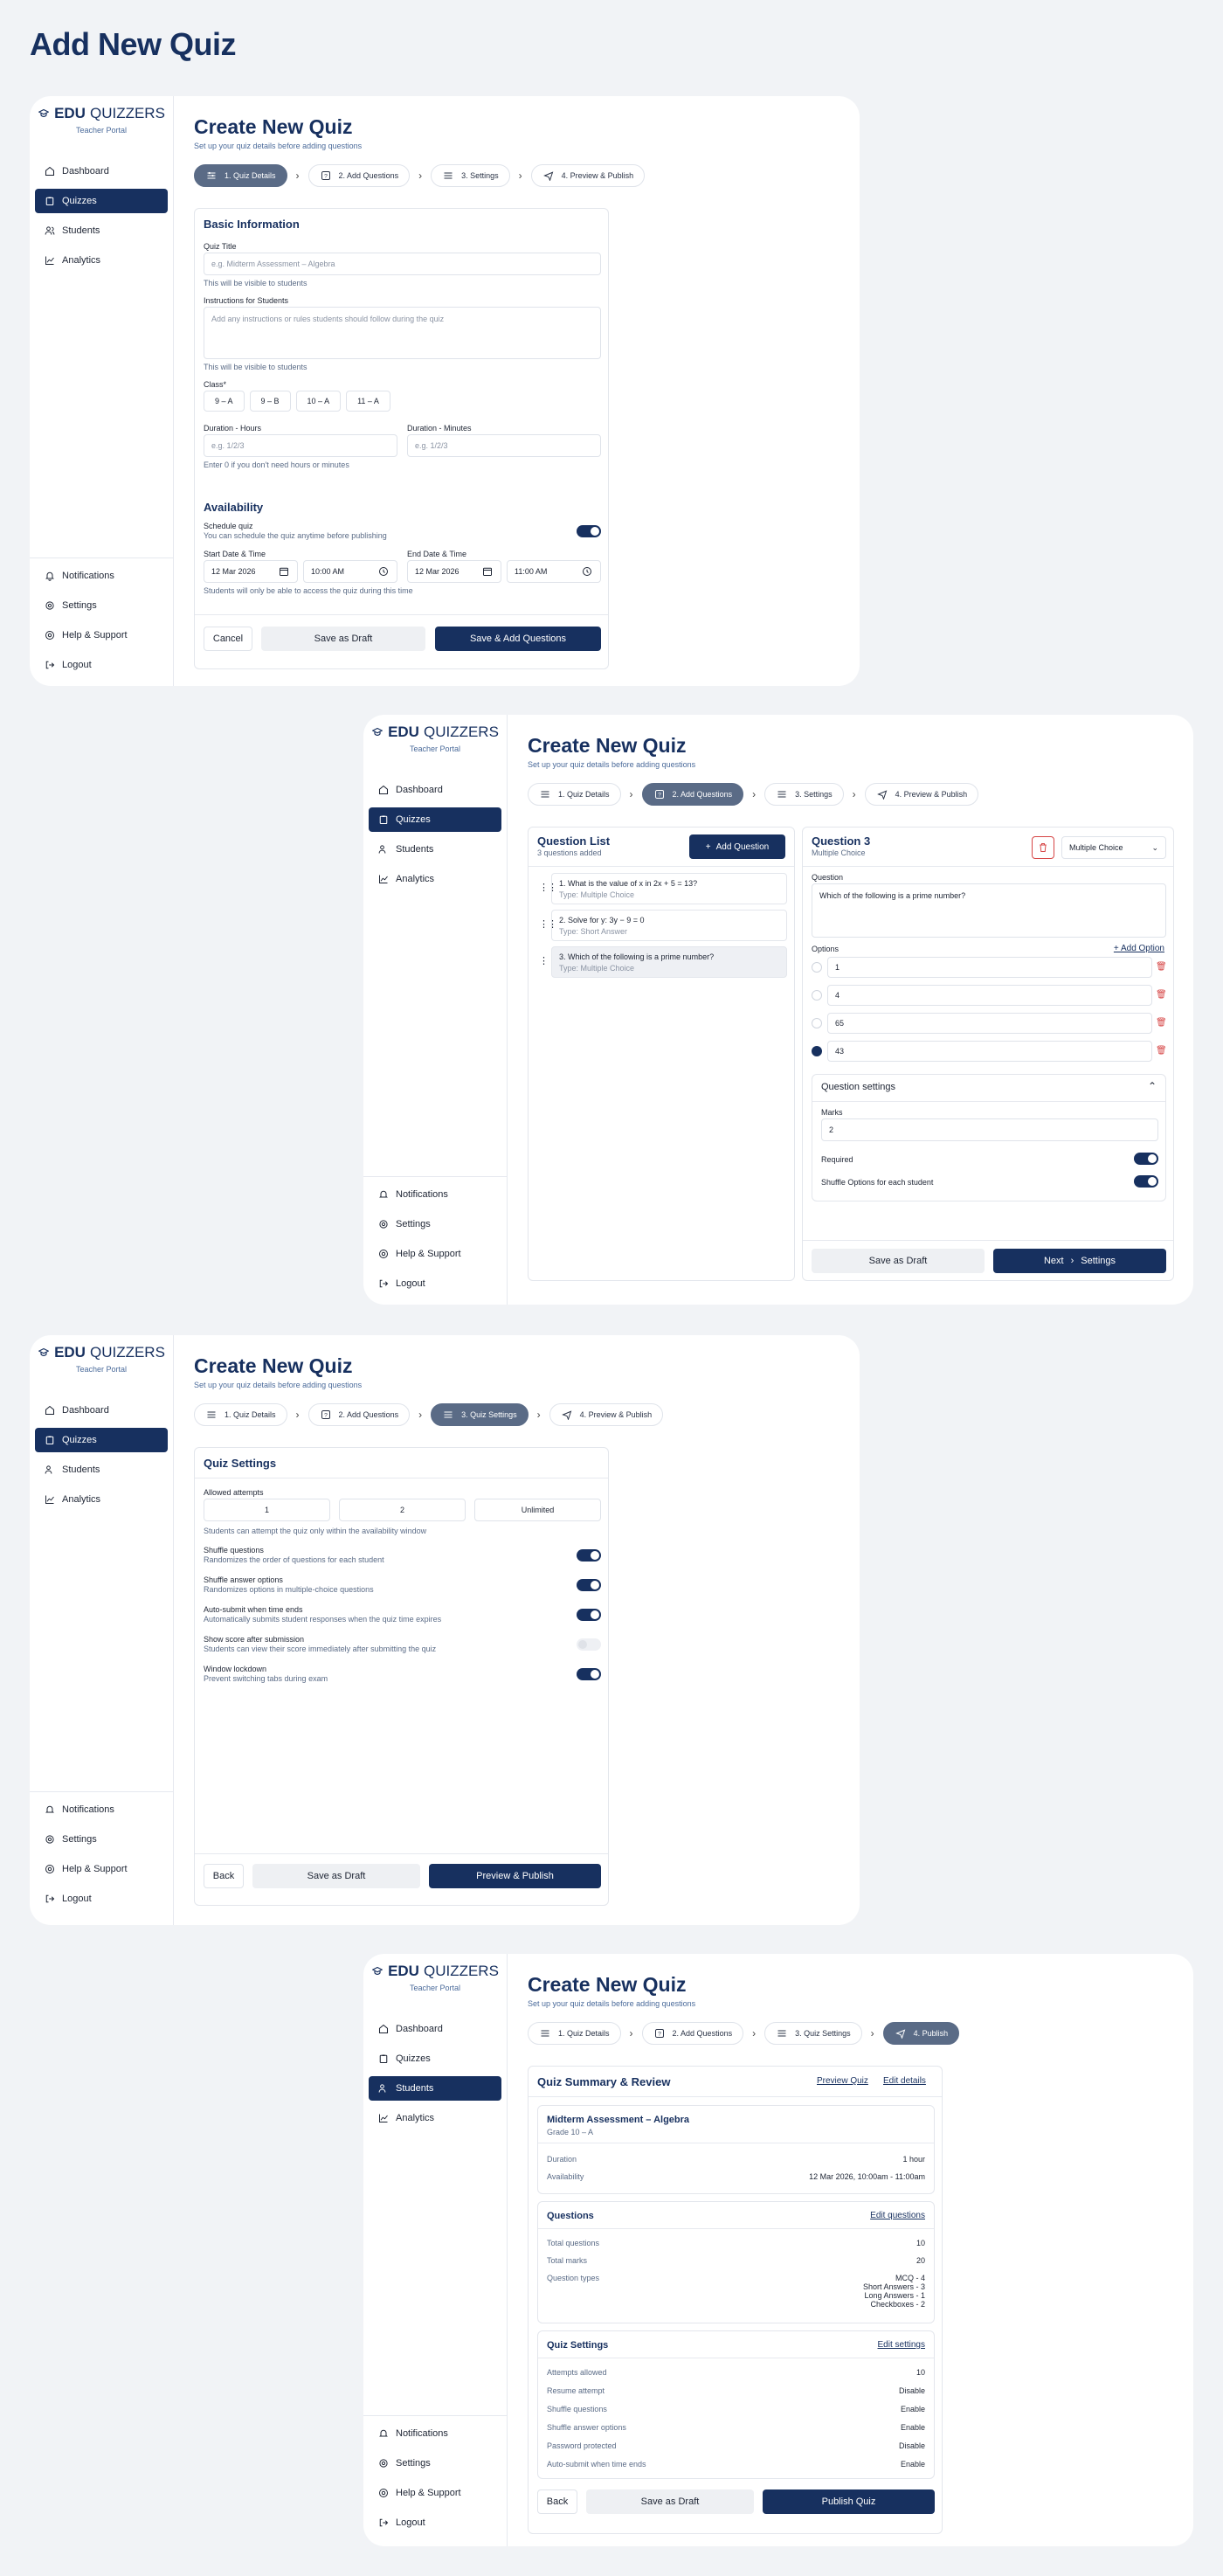 Image resolution: width=1223 pixels, height=2576 pixels. What do you see at coordinates (515, 1876) in the screenshot?
I see `preview-publish-button: Preview & Publish` at bounding box center [515, 1876].